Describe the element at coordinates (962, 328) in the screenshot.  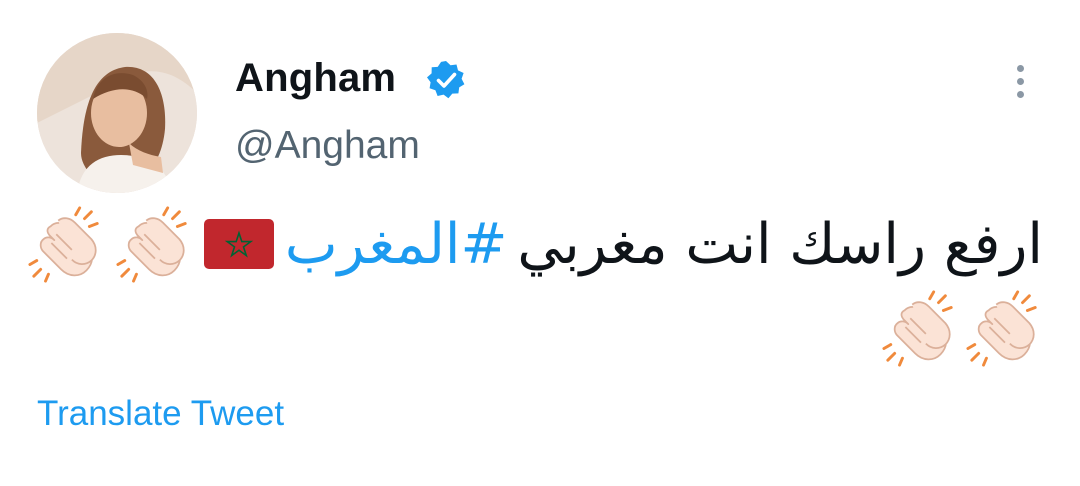
I see `tweet-emoji-line` at that location.